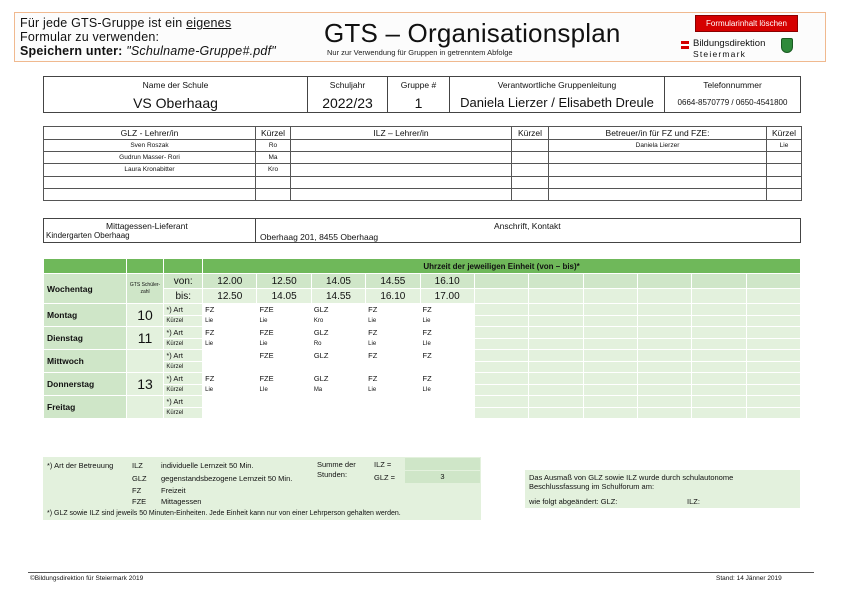  Describe the element at coordinates (784, 158) in the screenshot. I see `caretaker-kuerzel-cell` at that location.